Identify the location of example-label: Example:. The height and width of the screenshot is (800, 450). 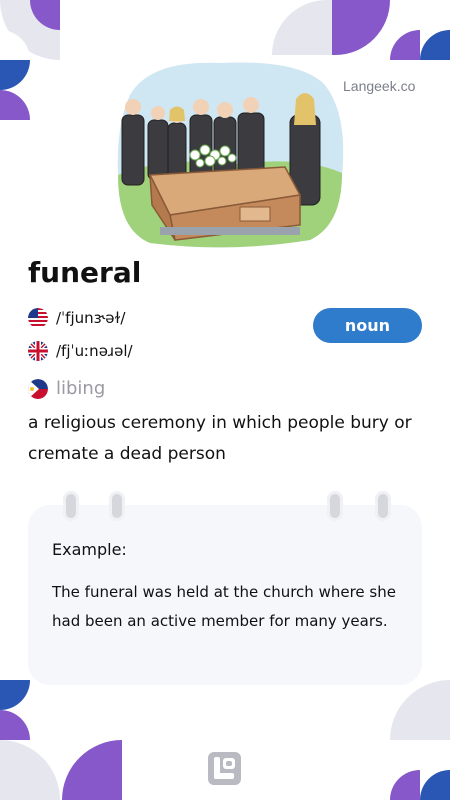
(89, 549).